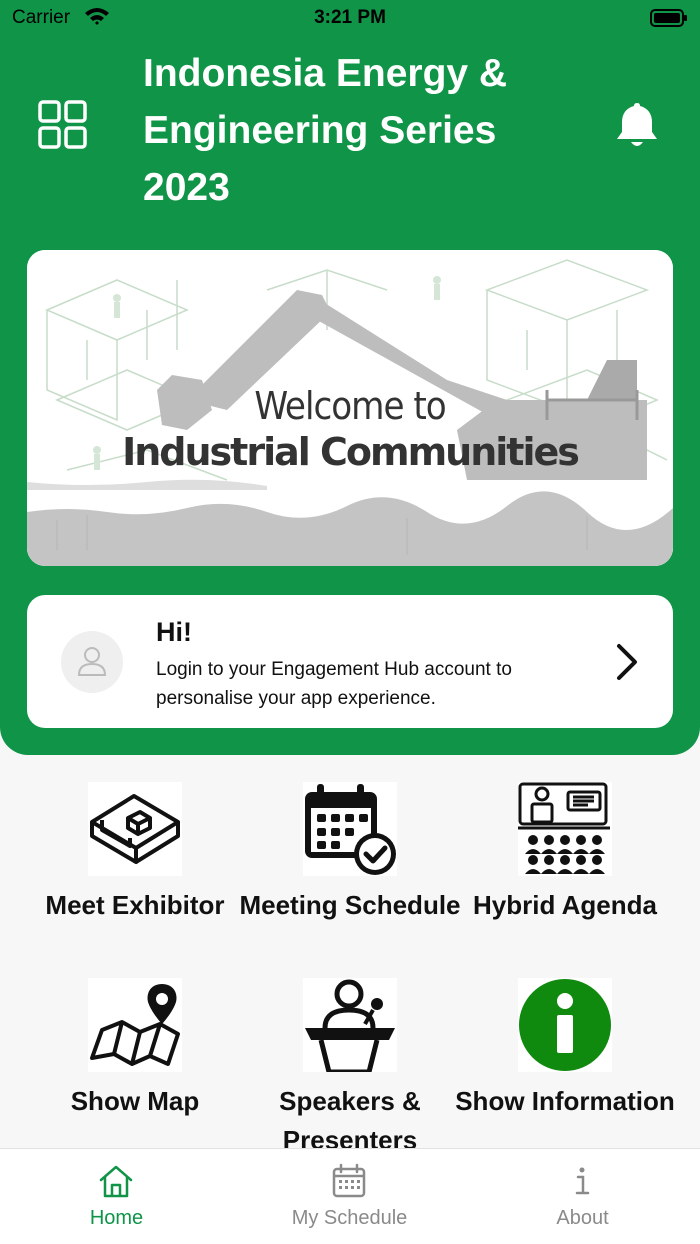 This screenshot has width=700, height=1244. What do you see at coordinates (135, 1025) in the screenshot?
I see `map-pin-icon` at bounding box center [135, 1025].